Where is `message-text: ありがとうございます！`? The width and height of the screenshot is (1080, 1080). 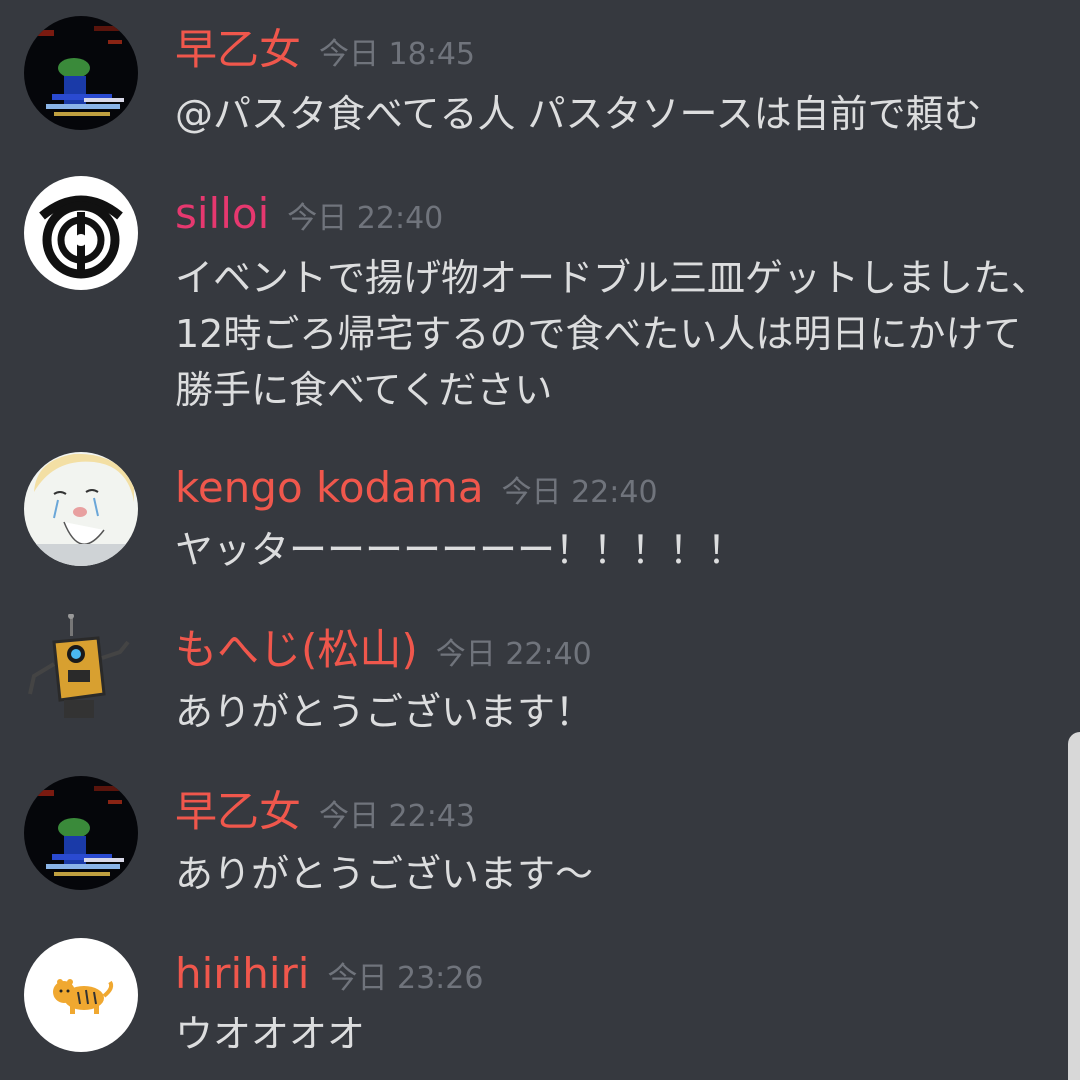 message-text: ありがとうございます！ is located at coordinates (384, 712).